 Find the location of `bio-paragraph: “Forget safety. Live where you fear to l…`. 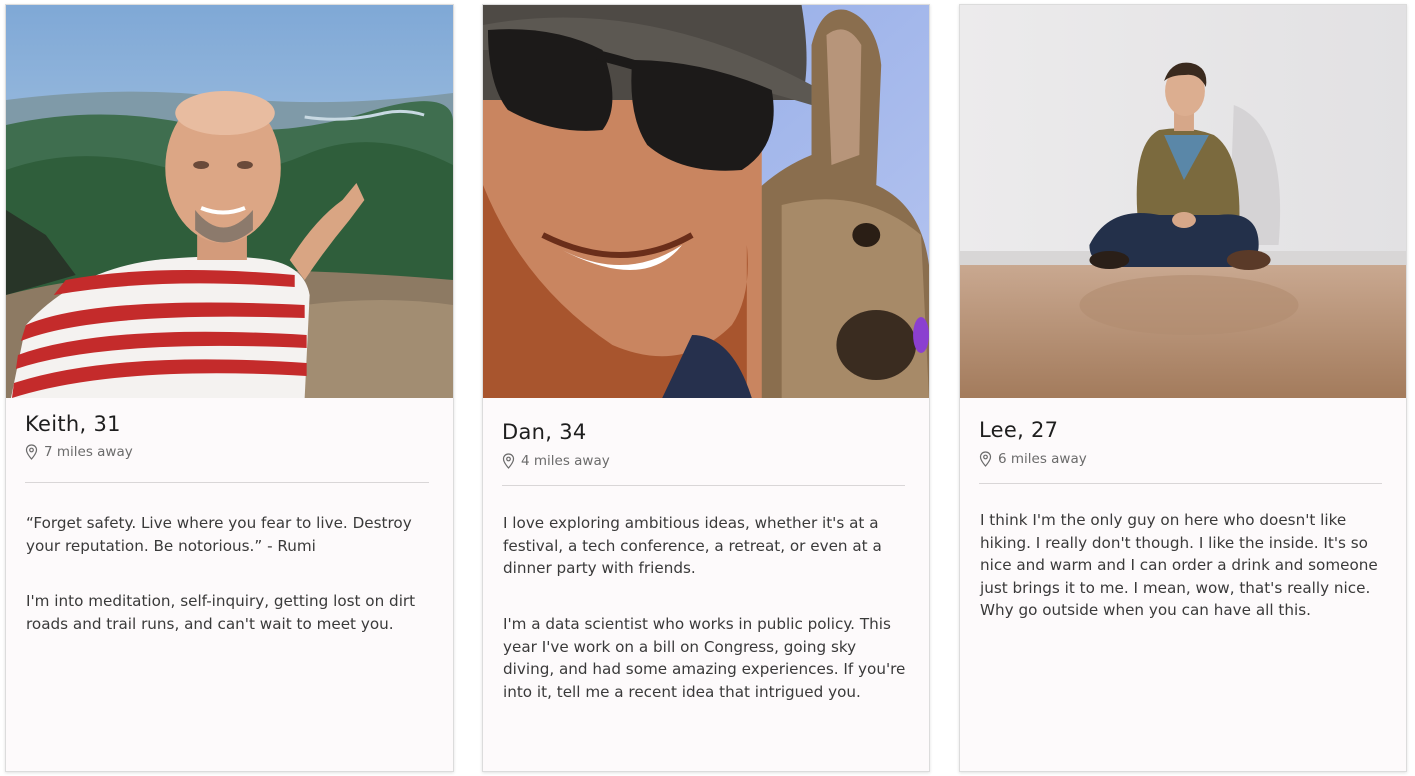

bio-paragraph: “Forget safety. Live where you fear to l… is located at coordinates (219, 534).